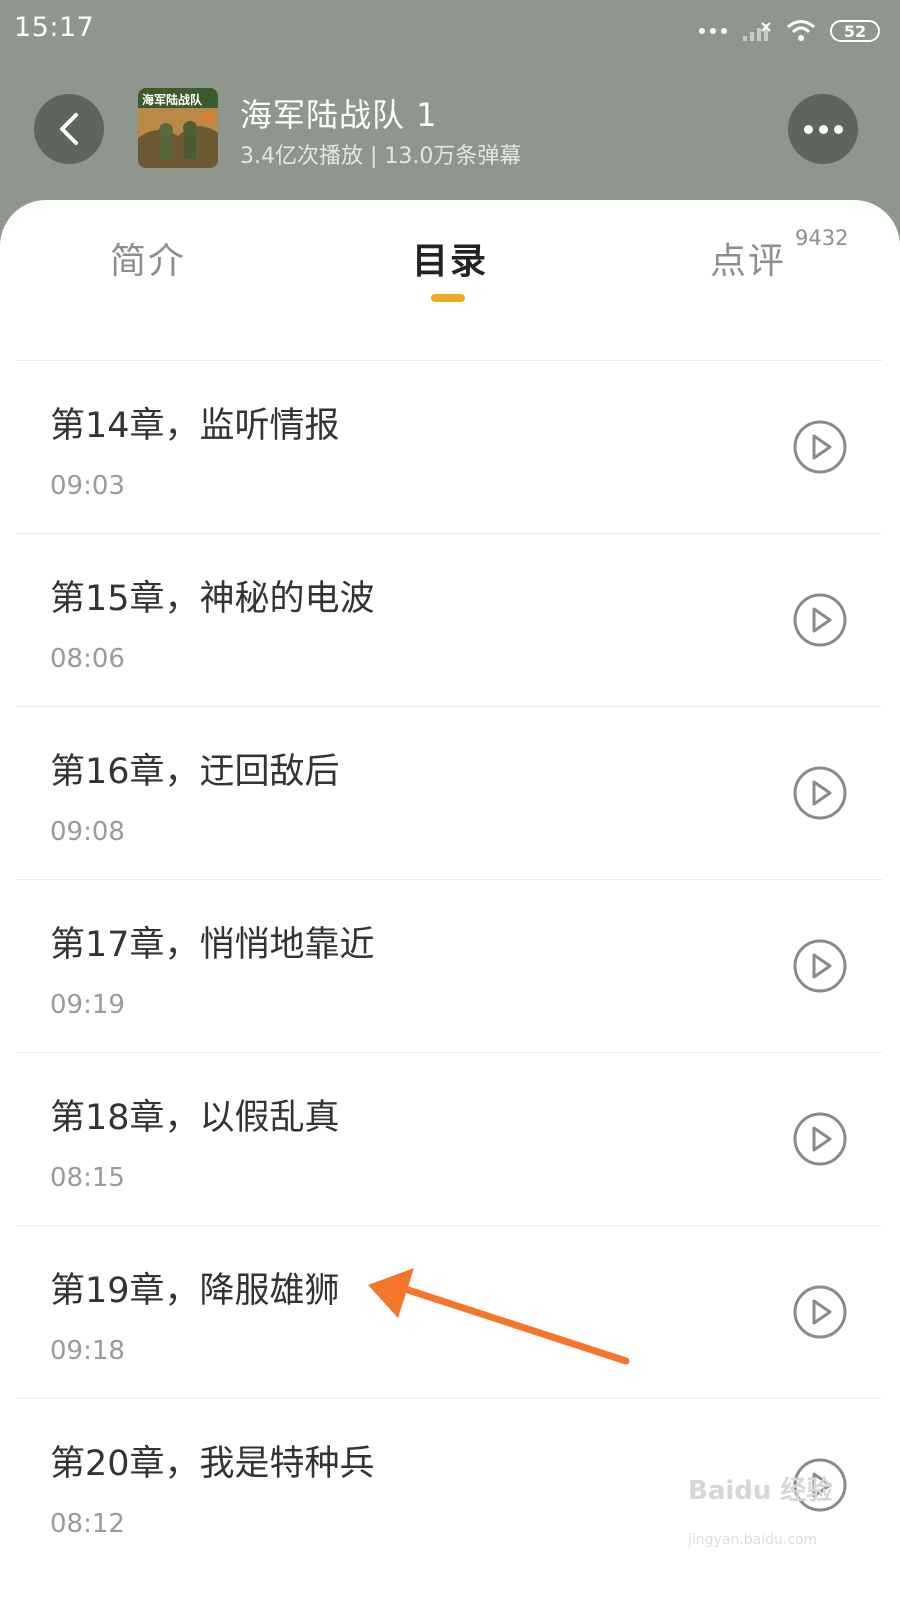 This screenshot has height=1600, width=900. I want to click on chapter-title: 第14章，监听情报, so click(195, 426).